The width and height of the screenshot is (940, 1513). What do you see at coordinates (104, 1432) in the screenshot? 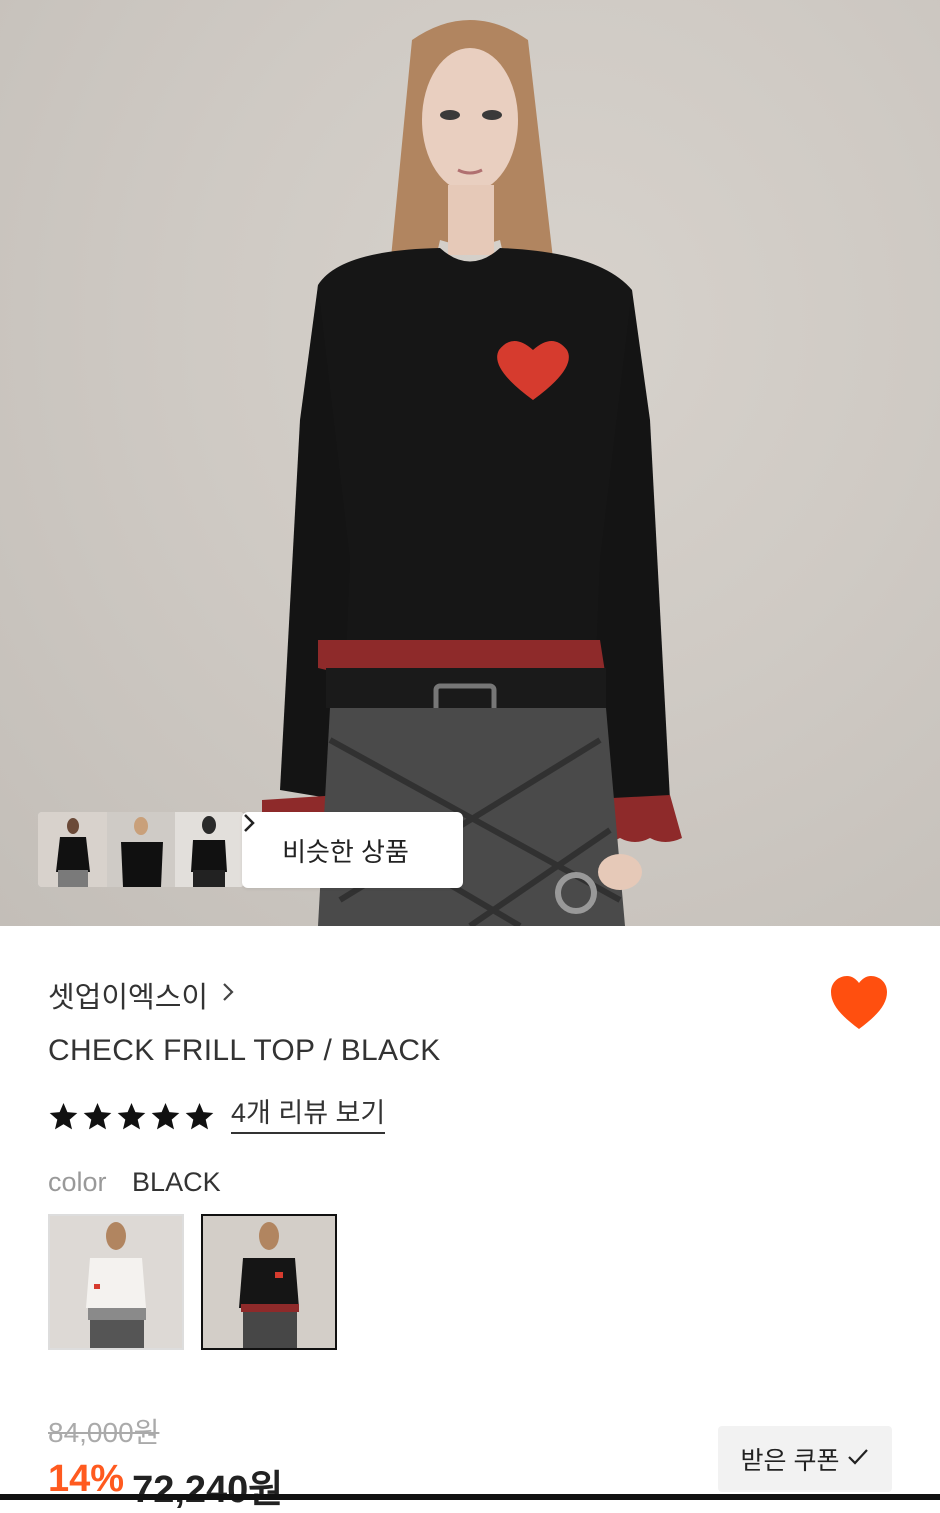
I see `original-price: 84,000원` at bounding box center [104, 1432].